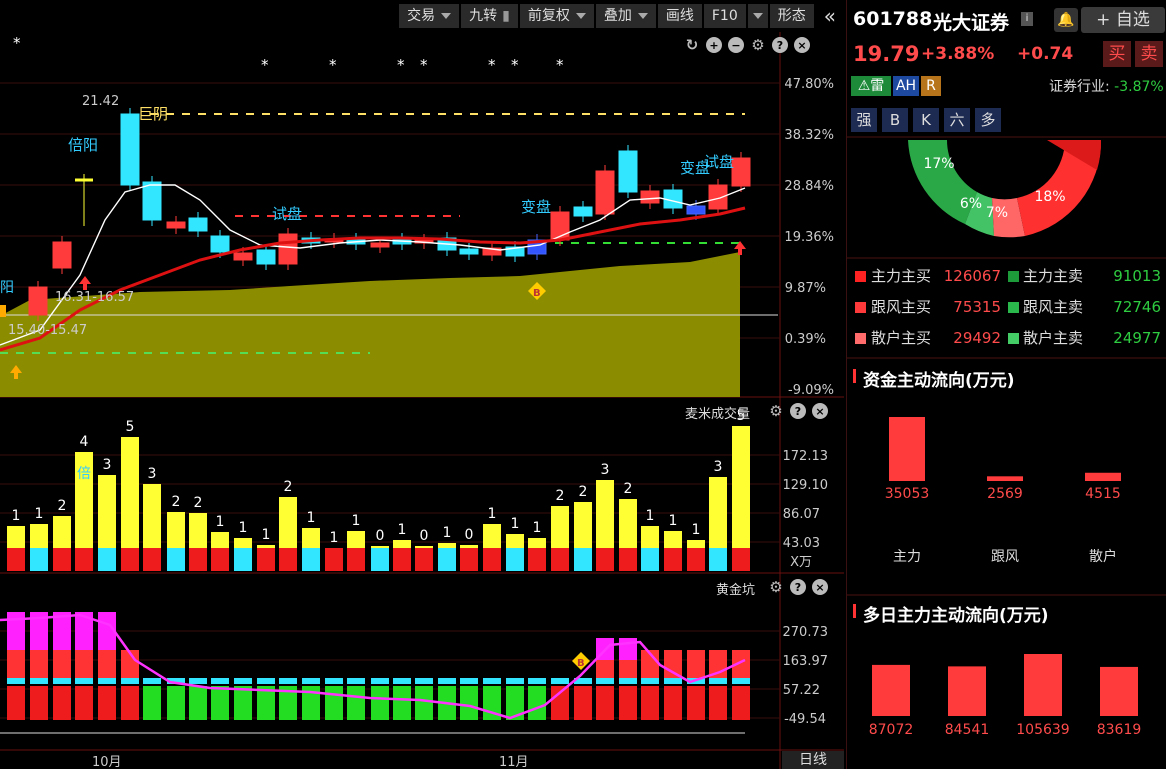 The height and width of the screenshot is (769, 1166). What do you see at coordinates (957, 120) in the screenshot?
I see `quick-button-six: 六` at bounding box center [957, 120].